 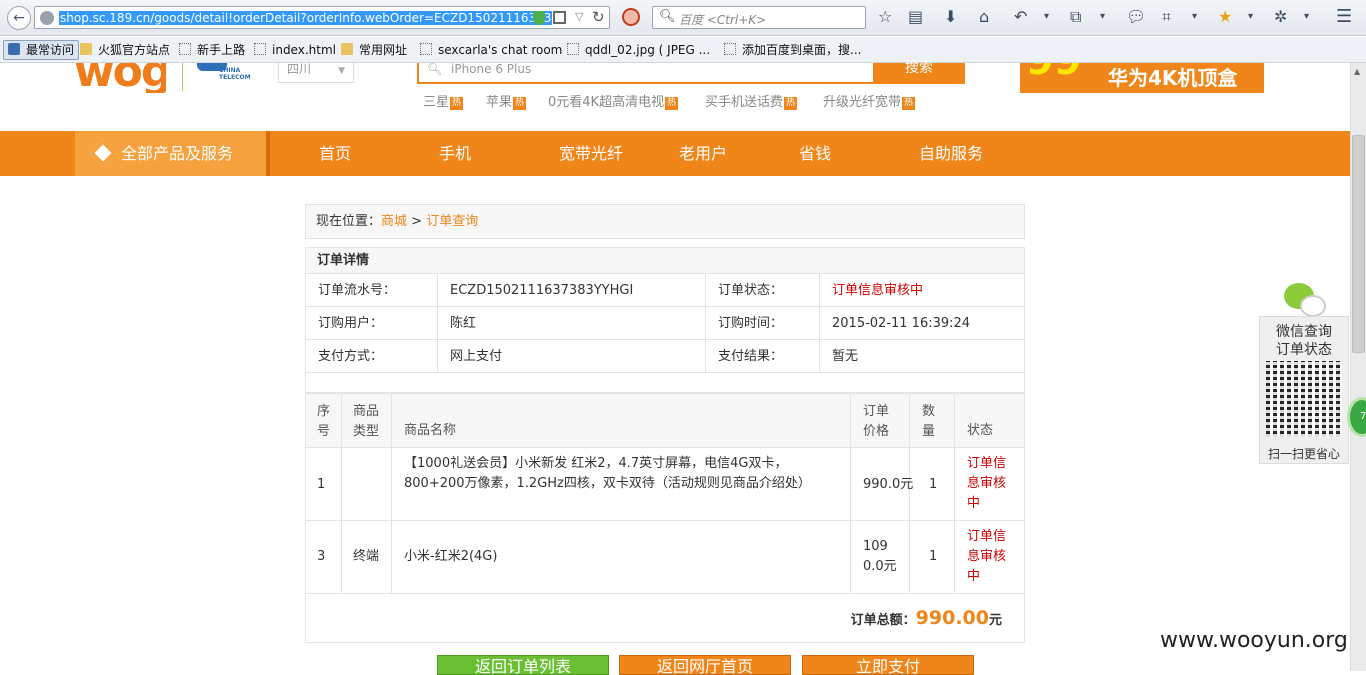 I want to click on serial-value: ECZD1502111637383YYHGI, so click(x=572, y=290).